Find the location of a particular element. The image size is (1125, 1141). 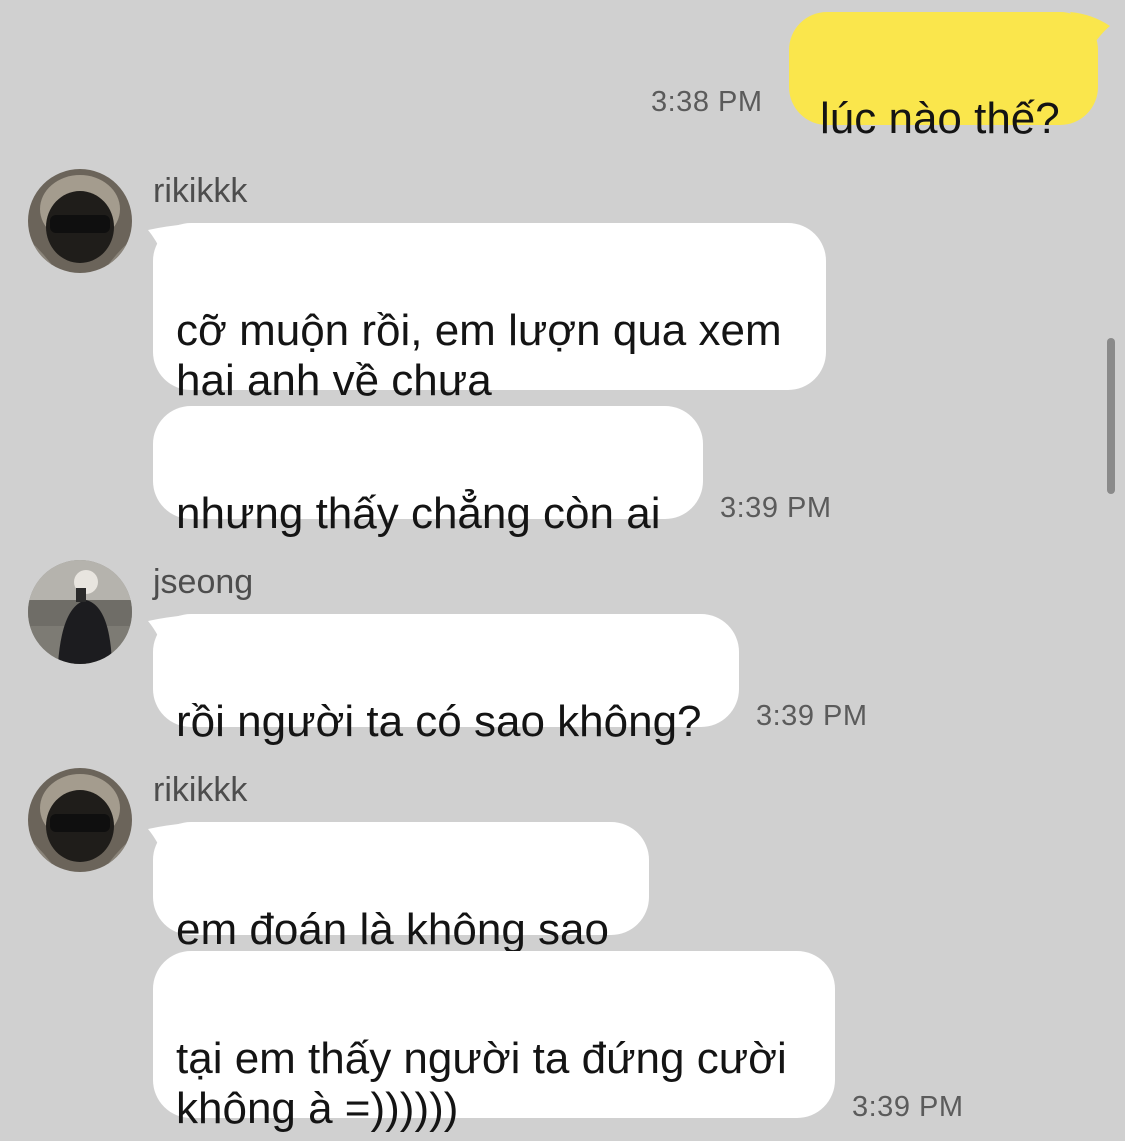

sender-name: jseong is located at coordinates (203, 582).